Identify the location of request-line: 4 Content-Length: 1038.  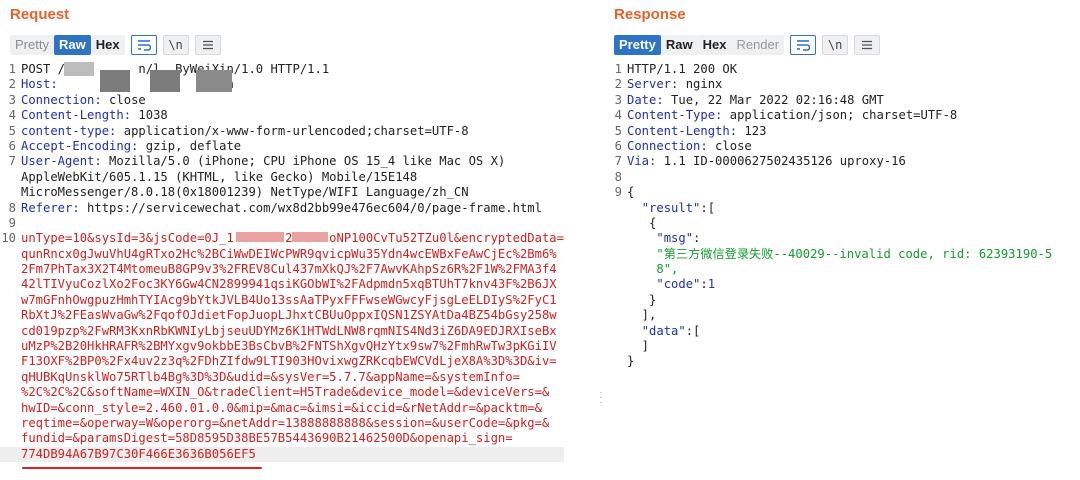
(88, 115).